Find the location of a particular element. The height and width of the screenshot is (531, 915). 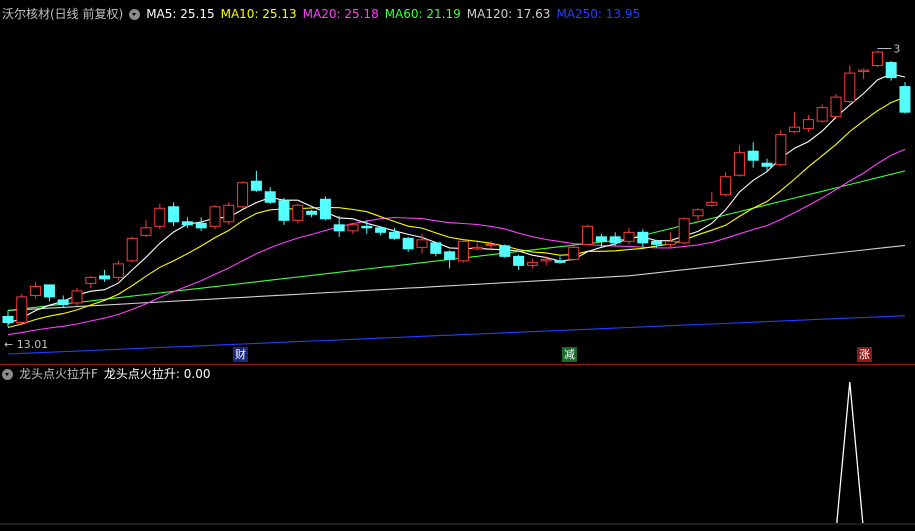

event-marker-finance: 财 is located at coordinates (240, 354).